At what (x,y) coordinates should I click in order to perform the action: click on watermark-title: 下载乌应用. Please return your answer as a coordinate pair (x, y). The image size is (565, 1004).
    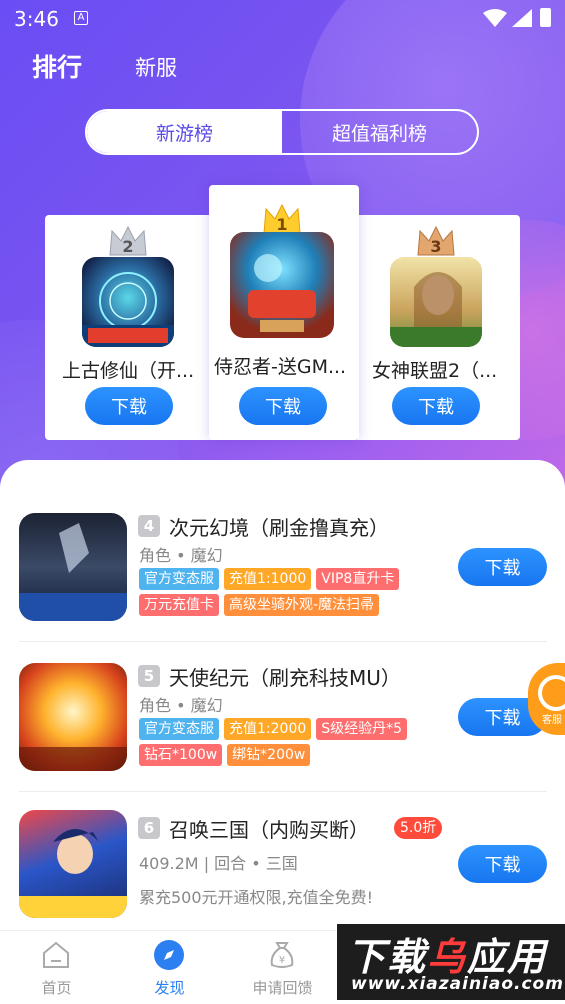
    Looking at the image, I should click on (447, 953).